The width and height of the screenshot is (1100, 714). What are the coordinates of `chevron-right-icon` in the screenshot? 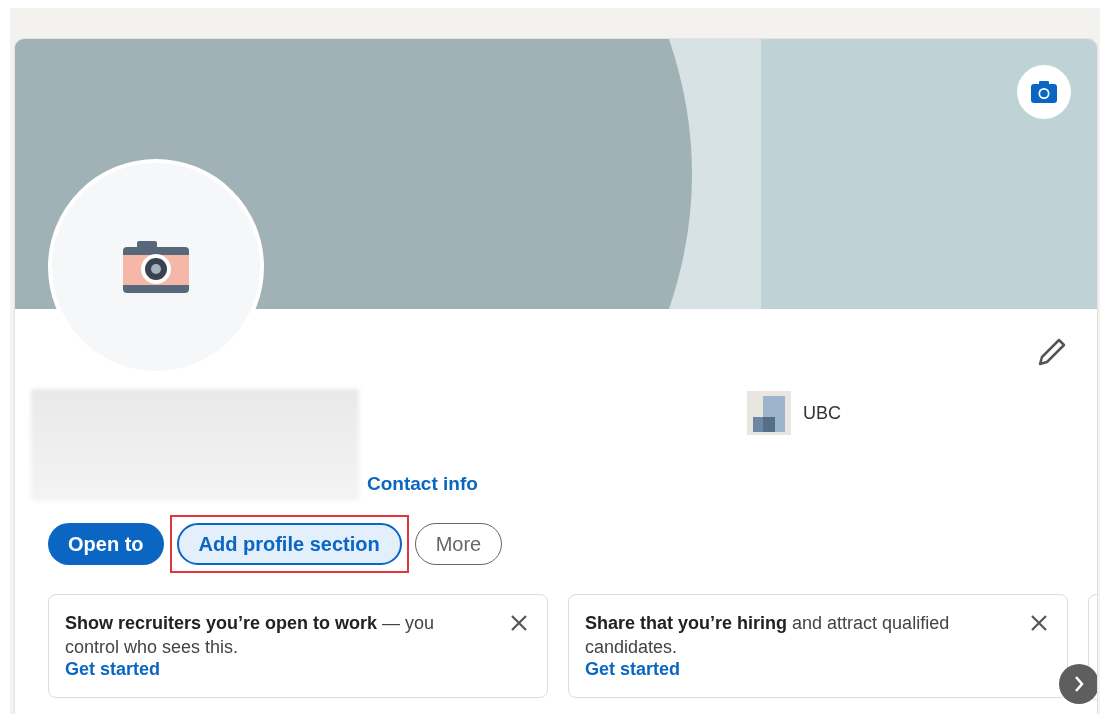 It's located at (1079, 684).